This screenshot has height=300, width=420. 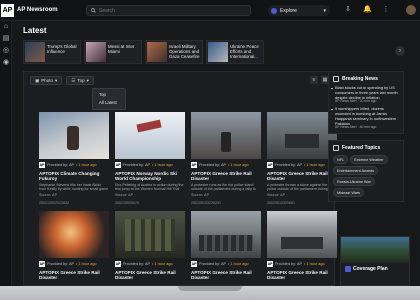 What do you see at coordinates (299, 10) in the screenshot?
I see `explore-button: Explore ▾` at bounding box center [299, 10].